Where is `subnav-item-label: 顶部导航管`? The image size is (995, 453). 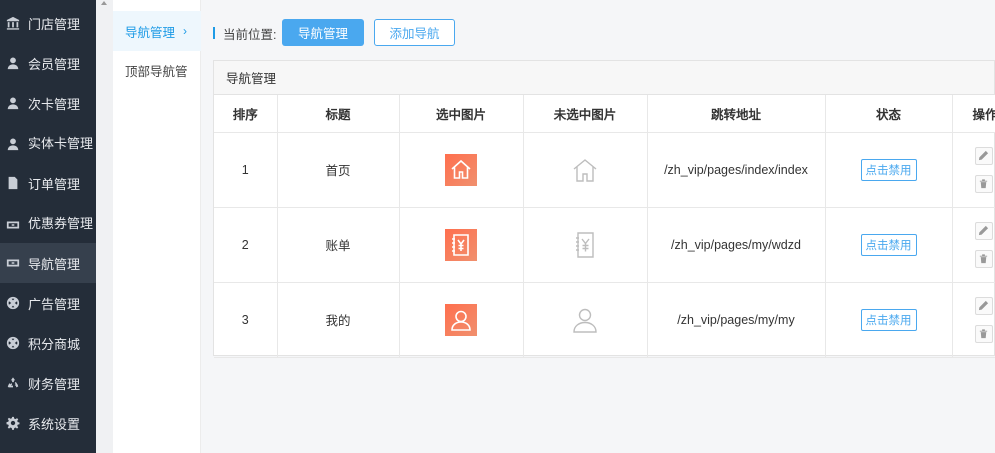
subnav-item-label: 顶部导航管 is located at coordinates (156, 71).